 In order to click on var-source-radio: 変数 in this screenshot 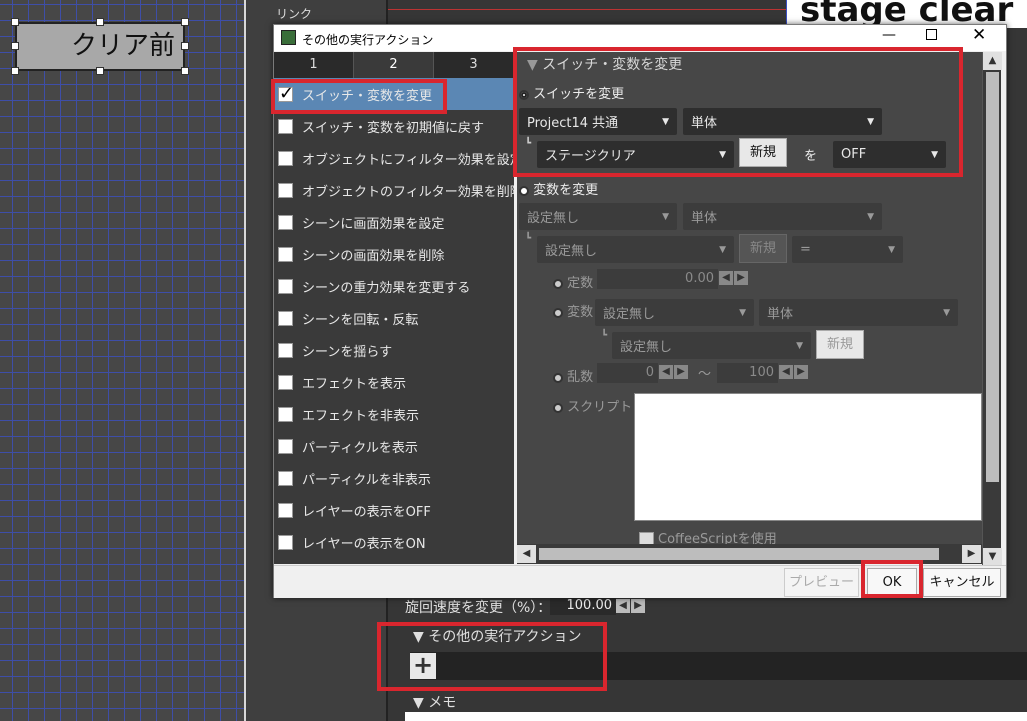, I will do `click(573, 310)`.